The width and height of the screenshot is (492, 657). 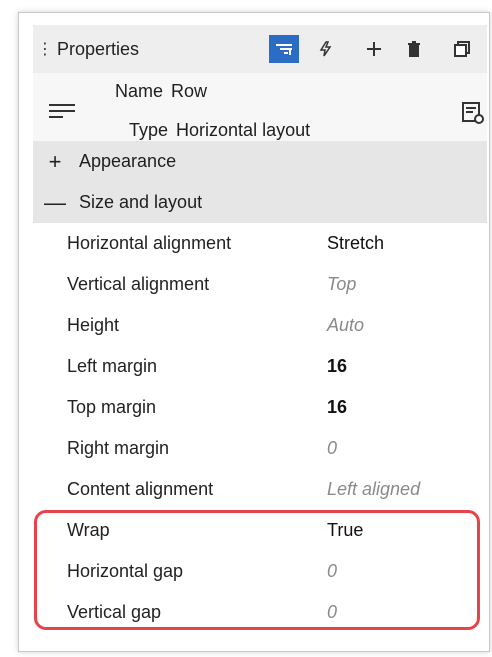 I want to click on properties-toolbar: ⋮ Properties, so click(x=260, y=49).